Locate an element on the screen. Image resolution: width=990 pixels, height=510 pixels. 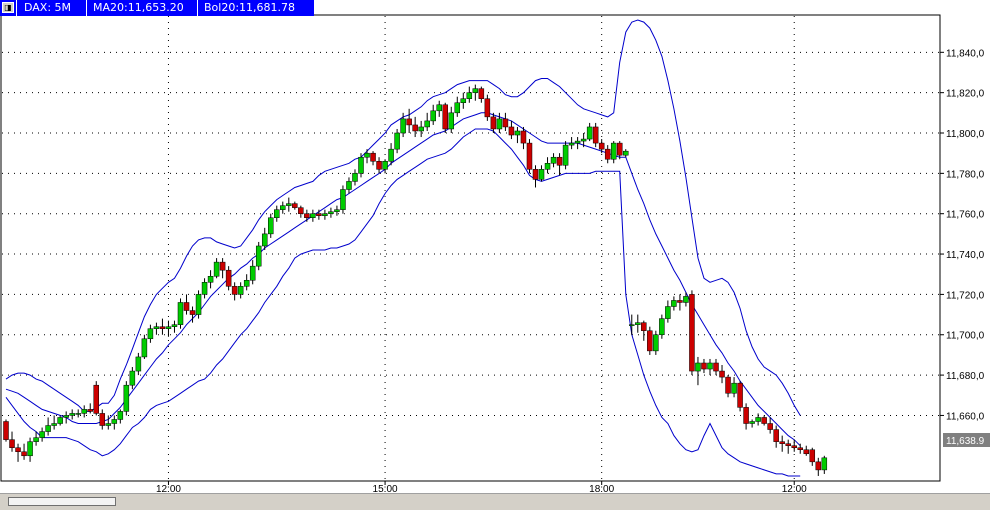
last-price-label: 11,638.9 is located at coordinates (965, 441).